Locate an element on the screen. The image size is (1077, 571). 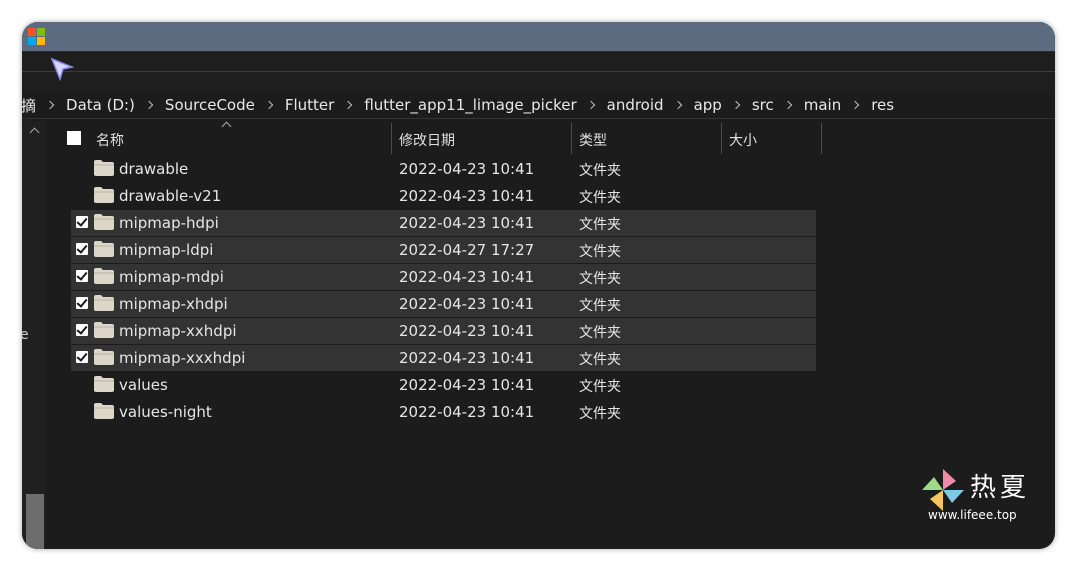
file-row: mipmap-xxxhdpi 2022-04-23 10:41 文件夹 is located at coordinates (443, 358).